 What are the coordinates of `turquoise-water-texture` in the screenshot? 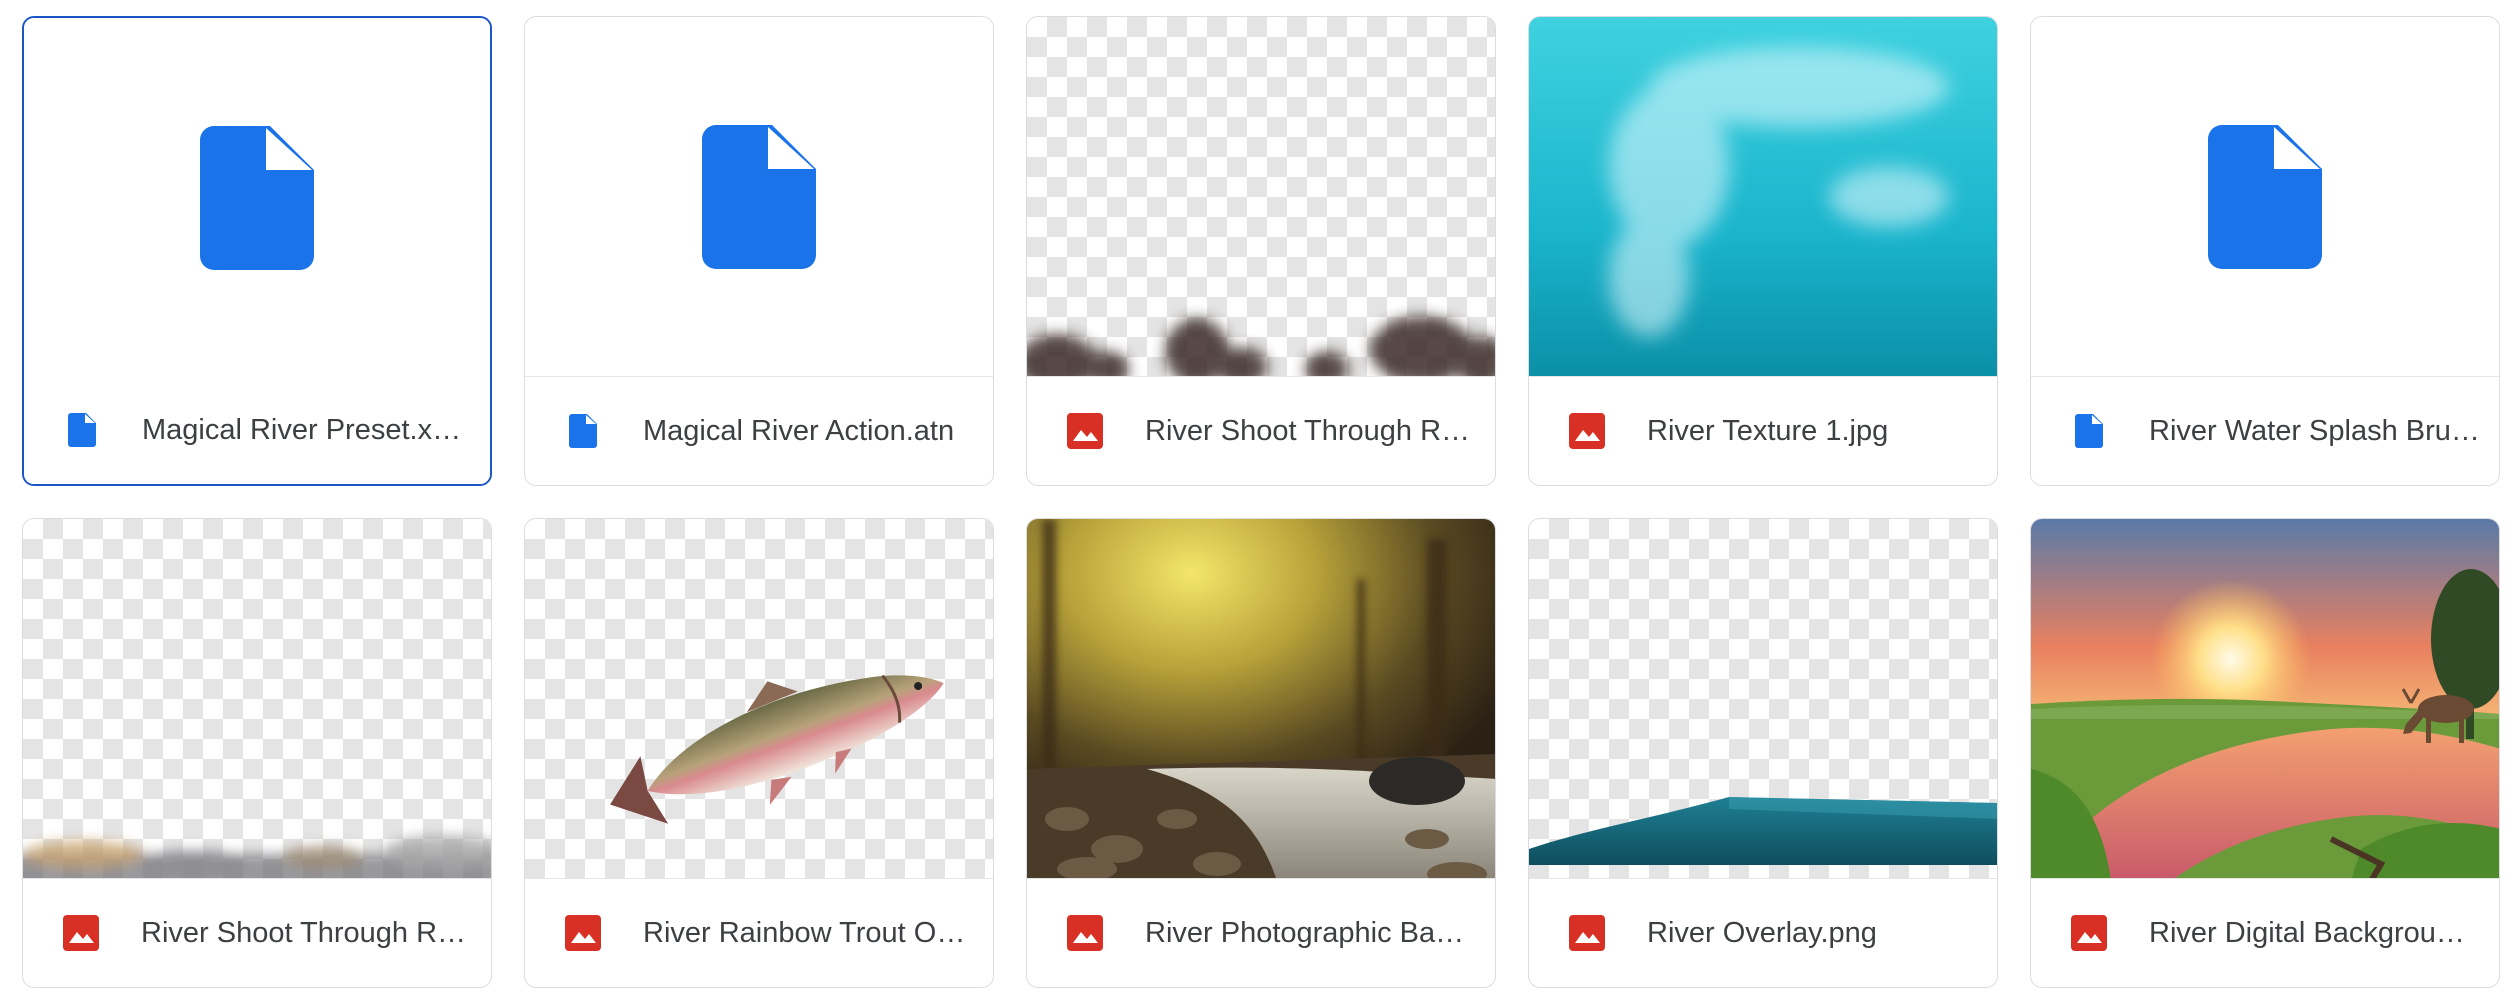 It's located at (1763, 198).